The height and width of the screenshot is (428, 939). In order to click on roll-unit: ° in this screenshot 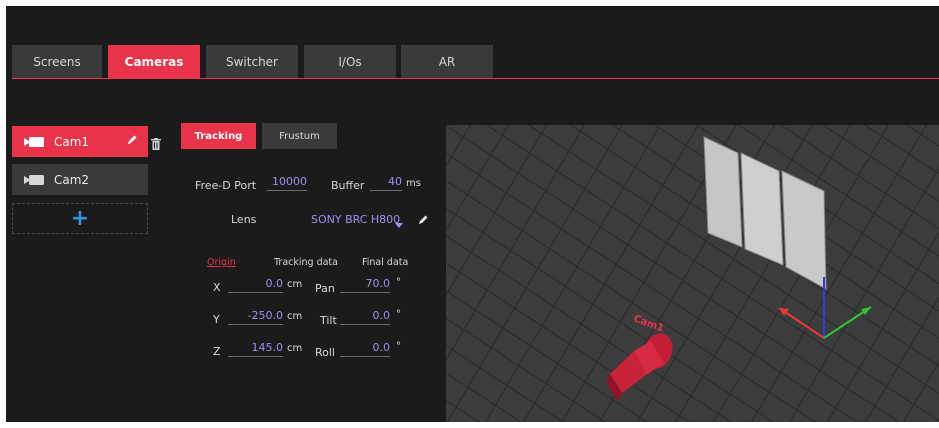, I will do `click(398, 346)`.